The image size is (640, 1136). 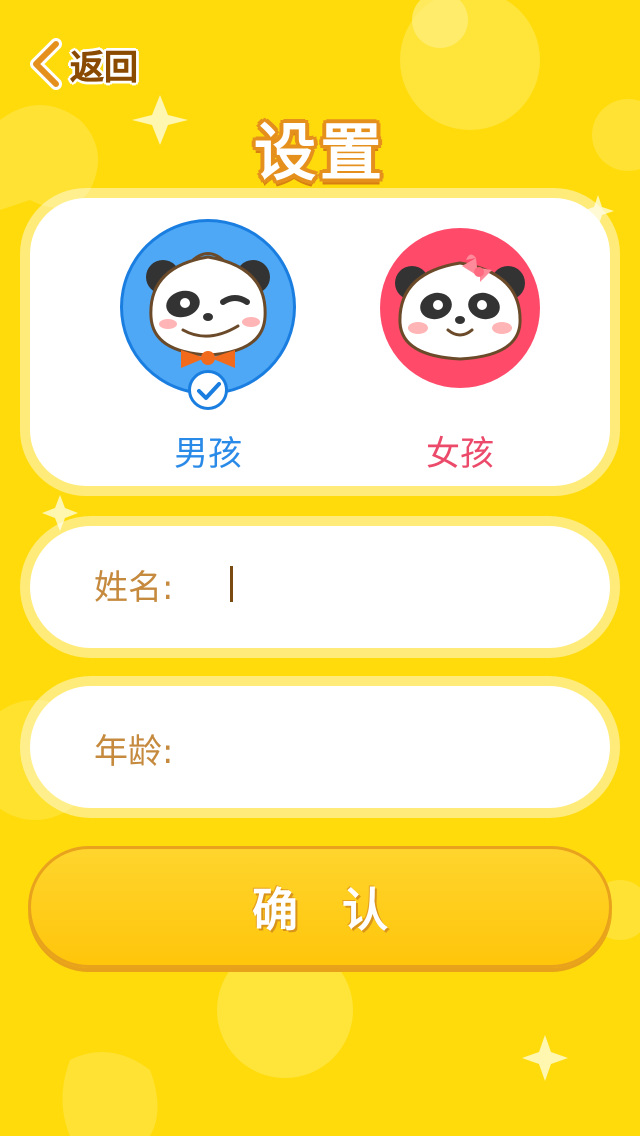 I want to click on selected-check-icon, so click(x=208, y=390).